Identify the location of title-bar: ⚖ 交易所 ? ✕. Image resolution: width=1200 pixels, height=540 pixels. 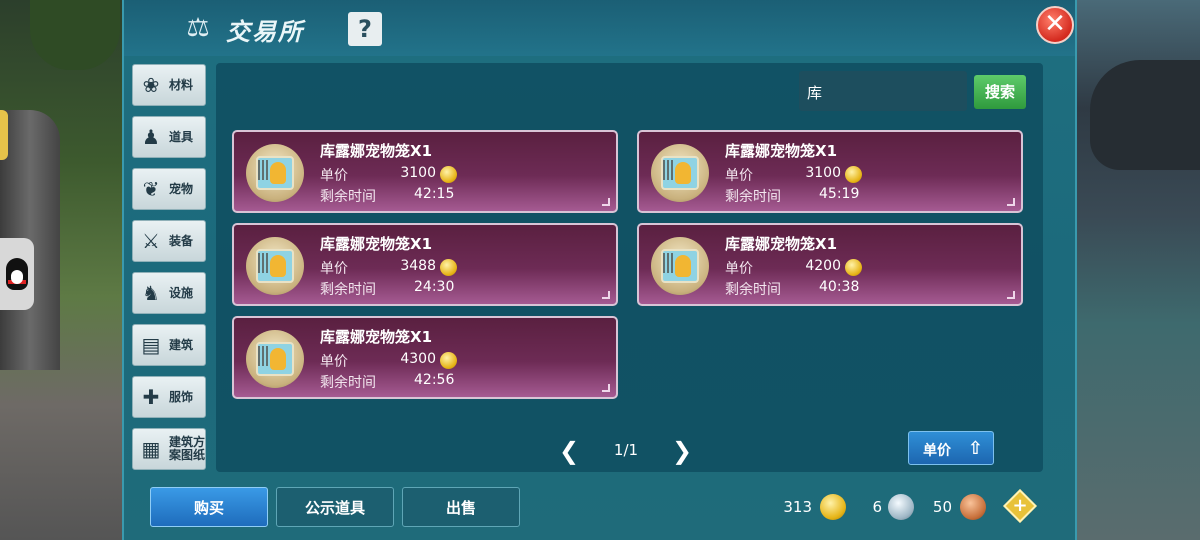
(599, 28).